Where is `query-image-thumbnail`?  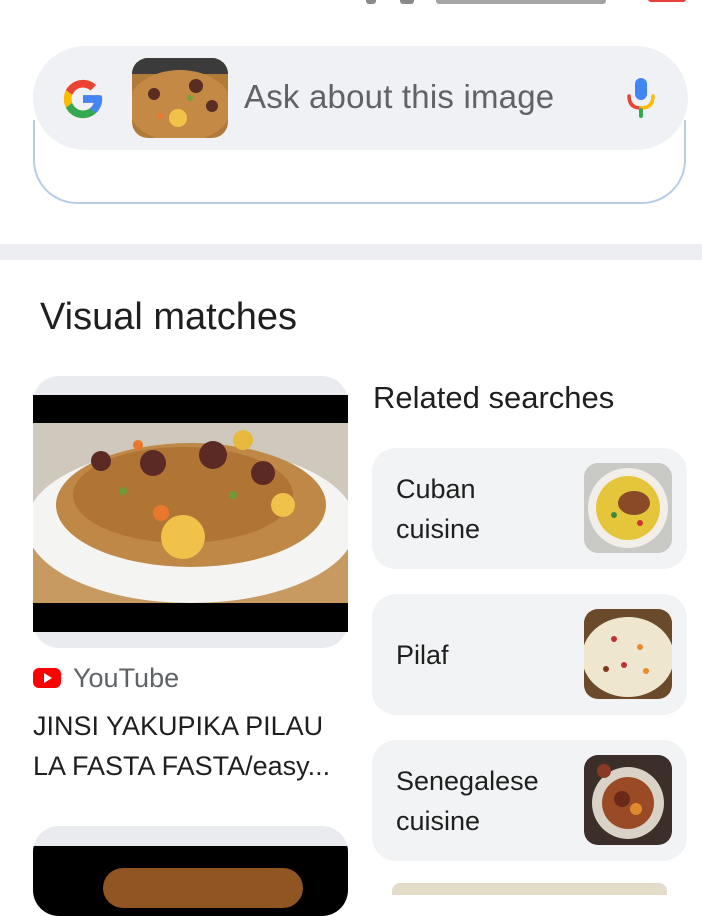
query-image-thumbnail is located at coordinates (180, 98).